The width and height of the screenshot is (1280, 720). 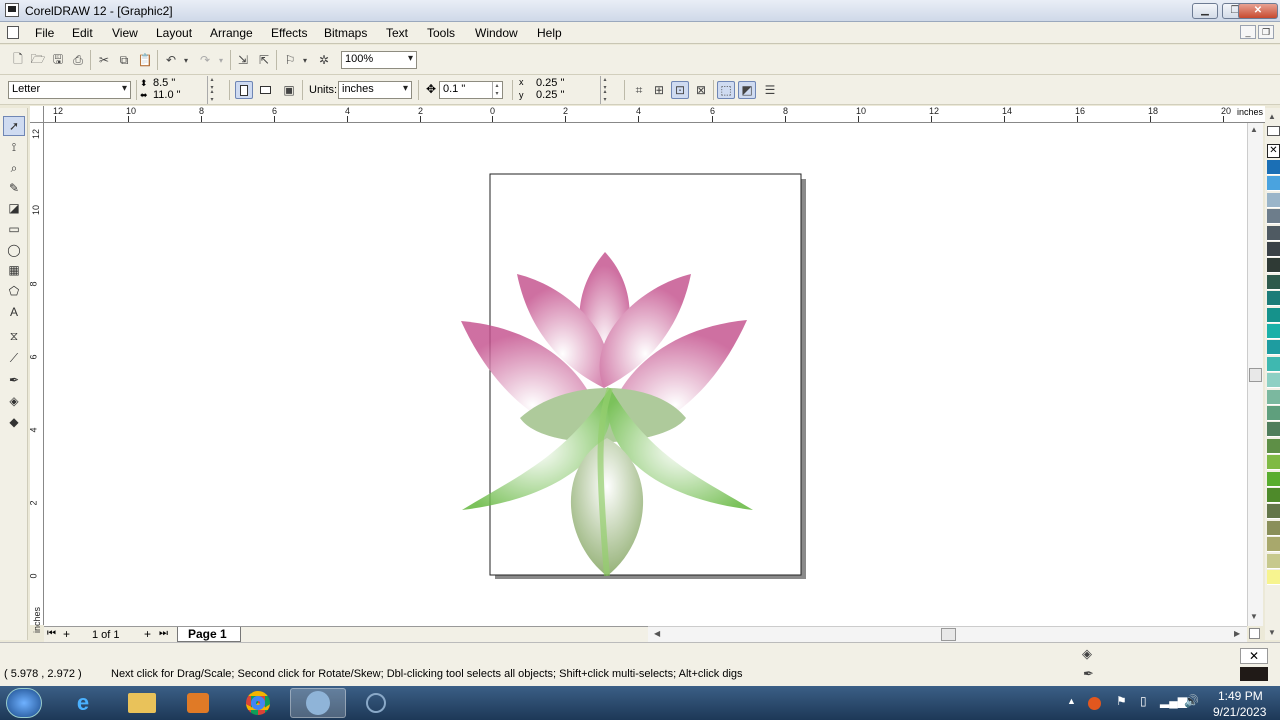 I want to click on vertical-scrollbar: ▲ ▼, so click(x=1255, y=374).